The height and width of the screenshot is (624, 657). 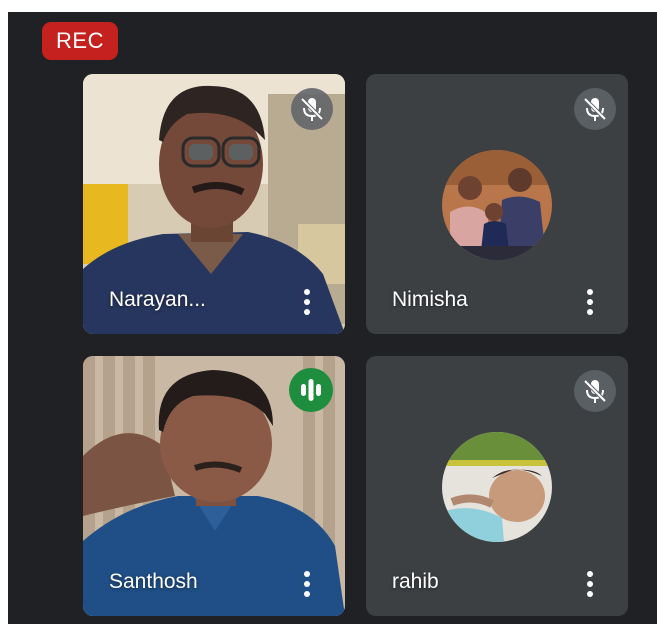 I want to click on participant-name: rahib, so click(x=415, y=581).